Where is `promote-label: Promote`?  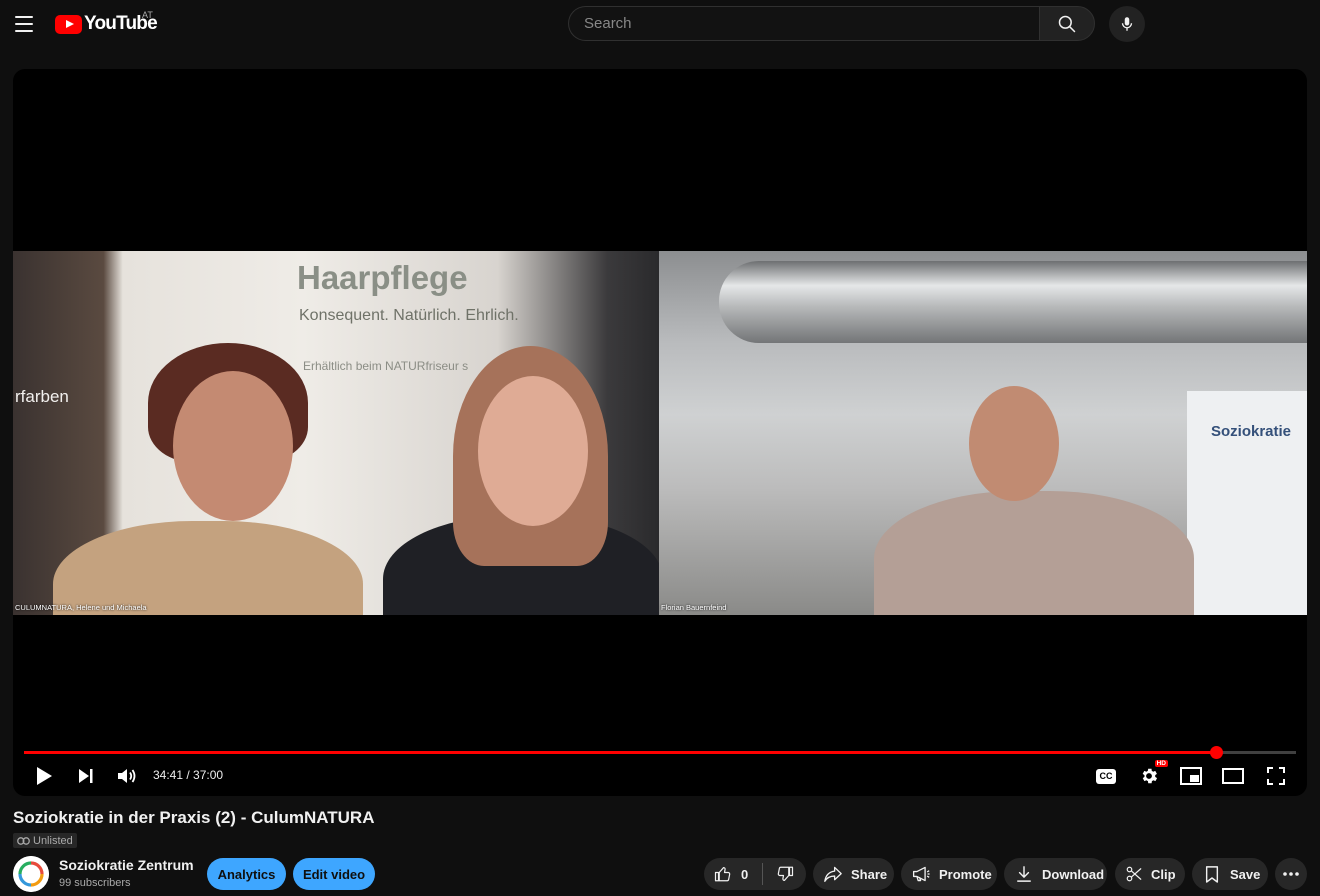 promote-label: Promote is located at coordinates (965, 874).